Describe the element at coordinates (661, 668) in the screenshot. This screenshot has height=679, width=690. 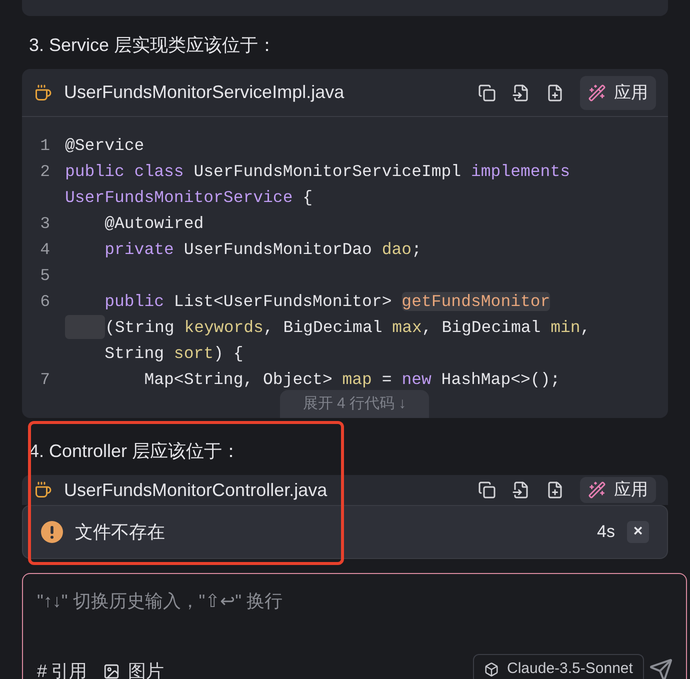
I see `send-icon` at that location.